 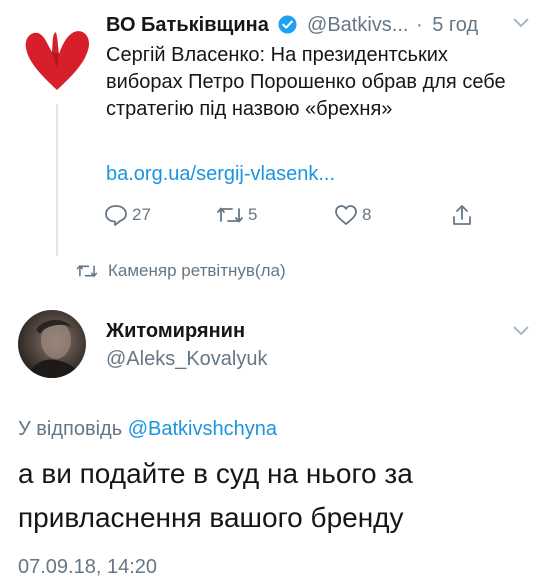 I want to click on original-author-name: ВО Батьківщина, so click(x=187, y=25).